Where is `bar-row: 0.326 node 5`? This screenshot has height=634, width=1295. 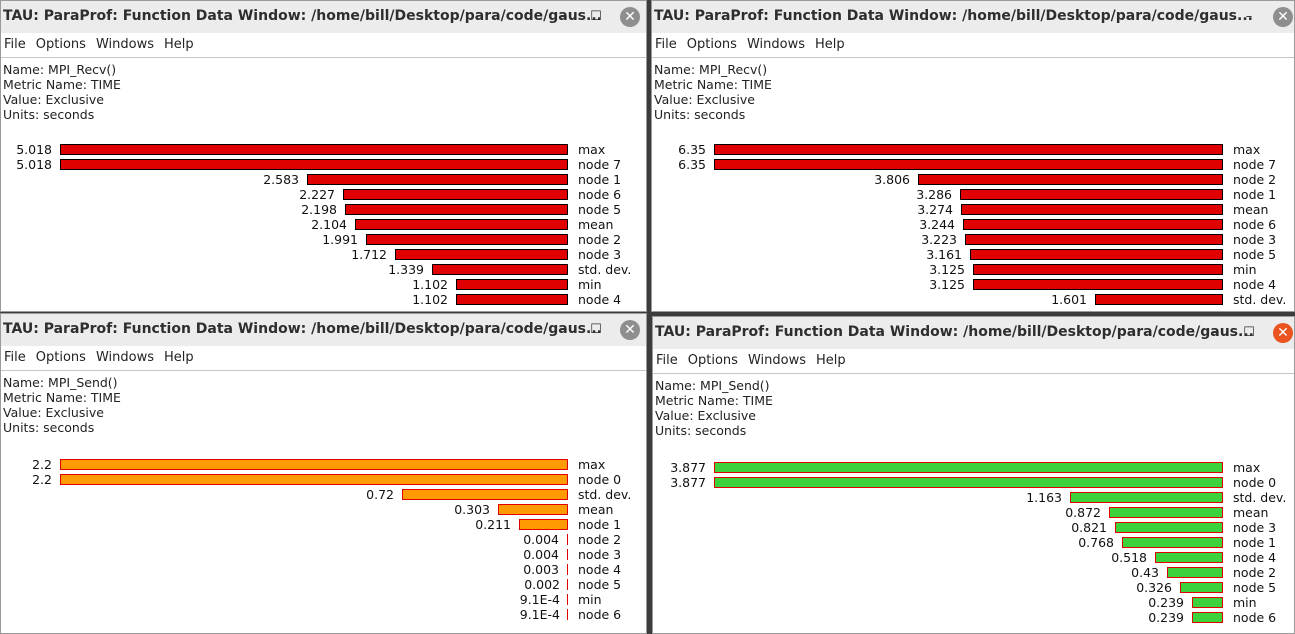
bar-row: 0.326 node 5 is located at coordinates (973, 587).